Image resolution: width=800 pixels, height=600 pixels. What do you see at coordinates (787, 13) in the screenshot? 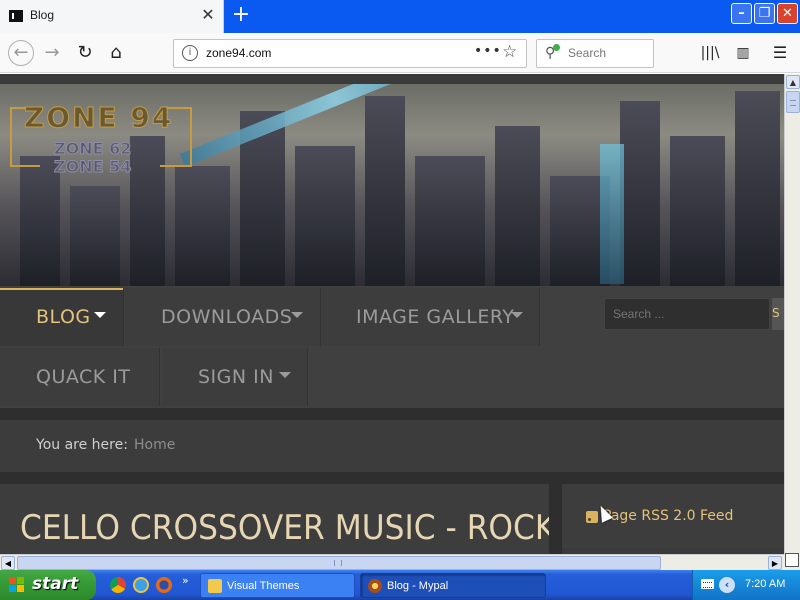
I see `window-close-button: ✕` at bounding box center [787, 13].